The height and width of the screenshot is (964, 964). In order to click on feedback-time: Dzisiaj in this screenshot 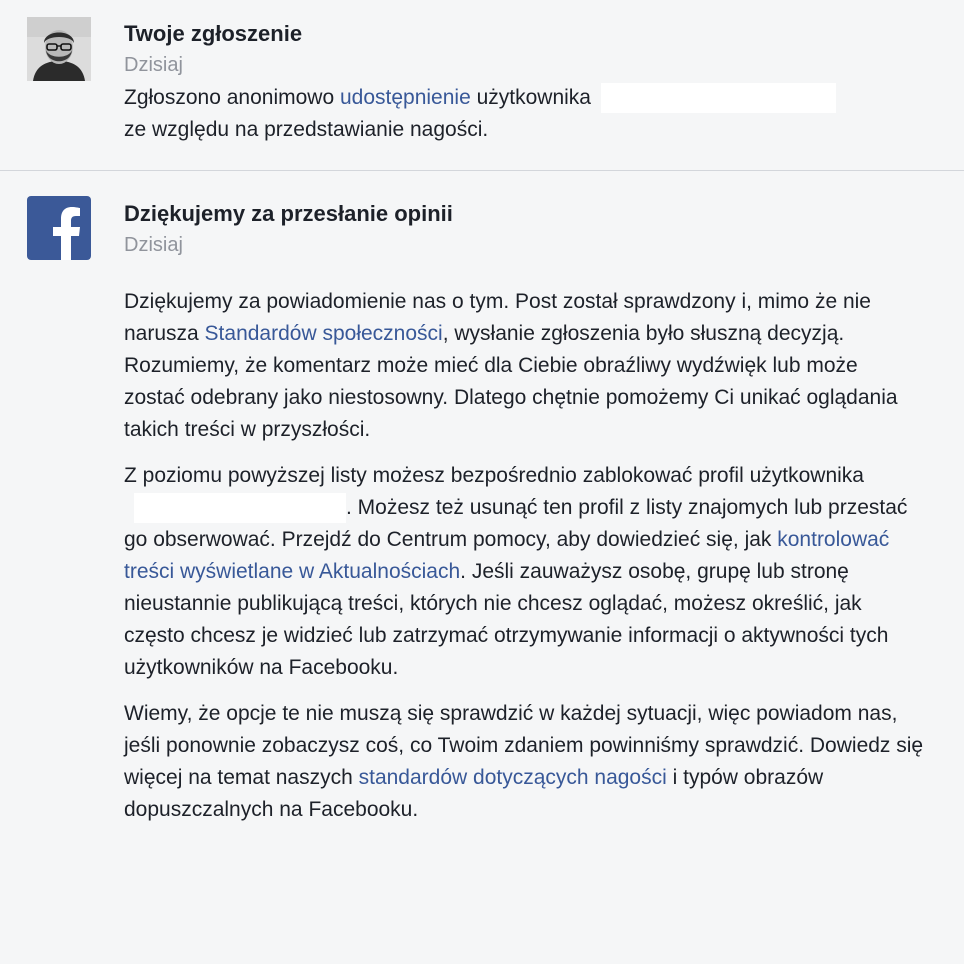, I will do `click(153, 245)`.